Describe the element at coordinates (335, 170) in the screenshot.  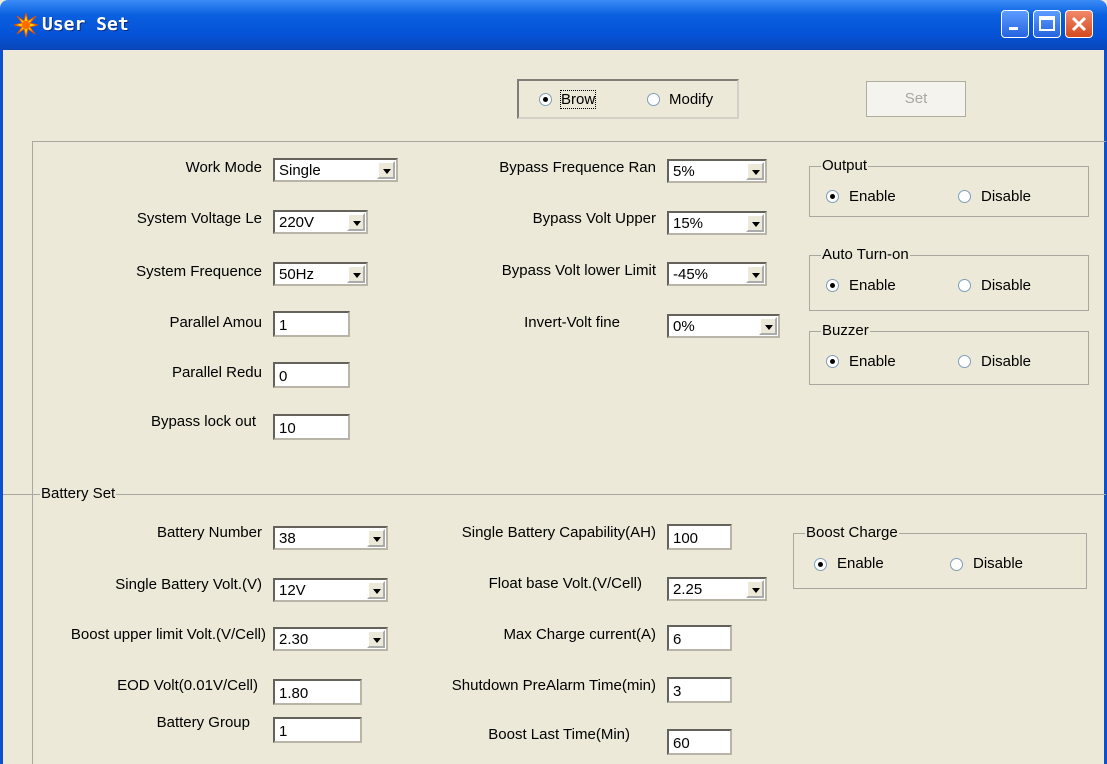
I see `work-mode-select: Single` at that location.